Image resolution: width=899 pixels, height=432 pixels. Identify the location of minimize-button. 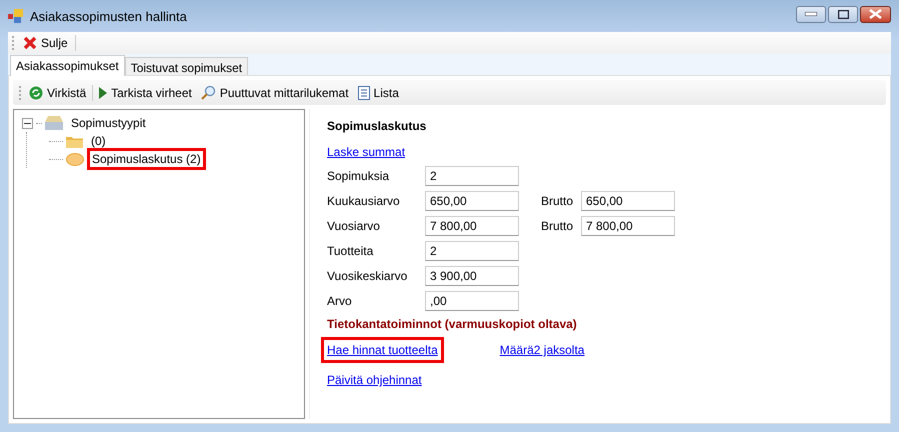
(811, 14).